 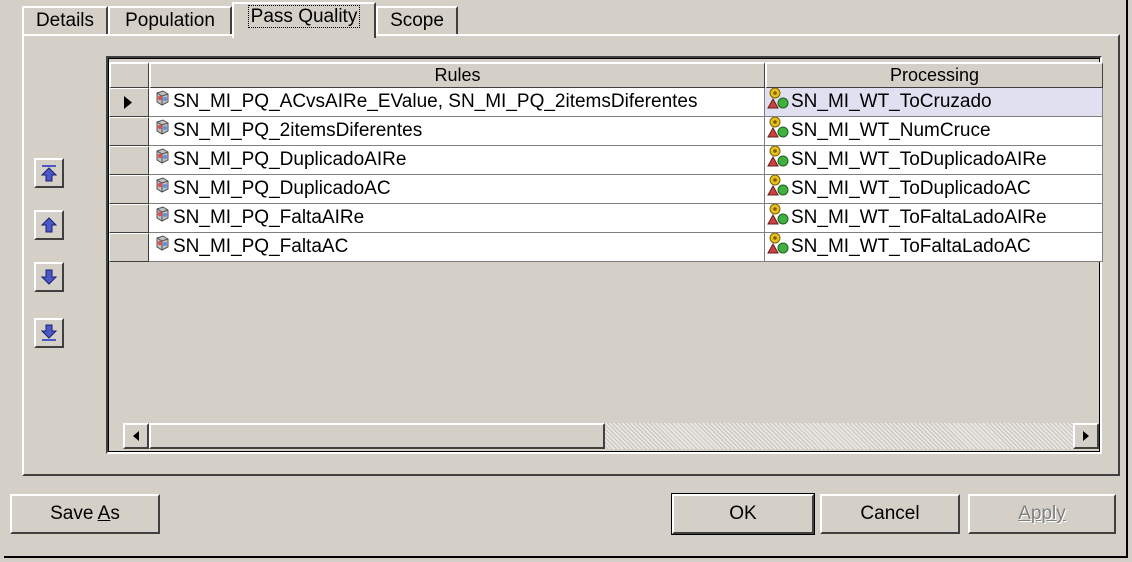 I want to click on save-as-button: Save As, so click(x=85, y=514).